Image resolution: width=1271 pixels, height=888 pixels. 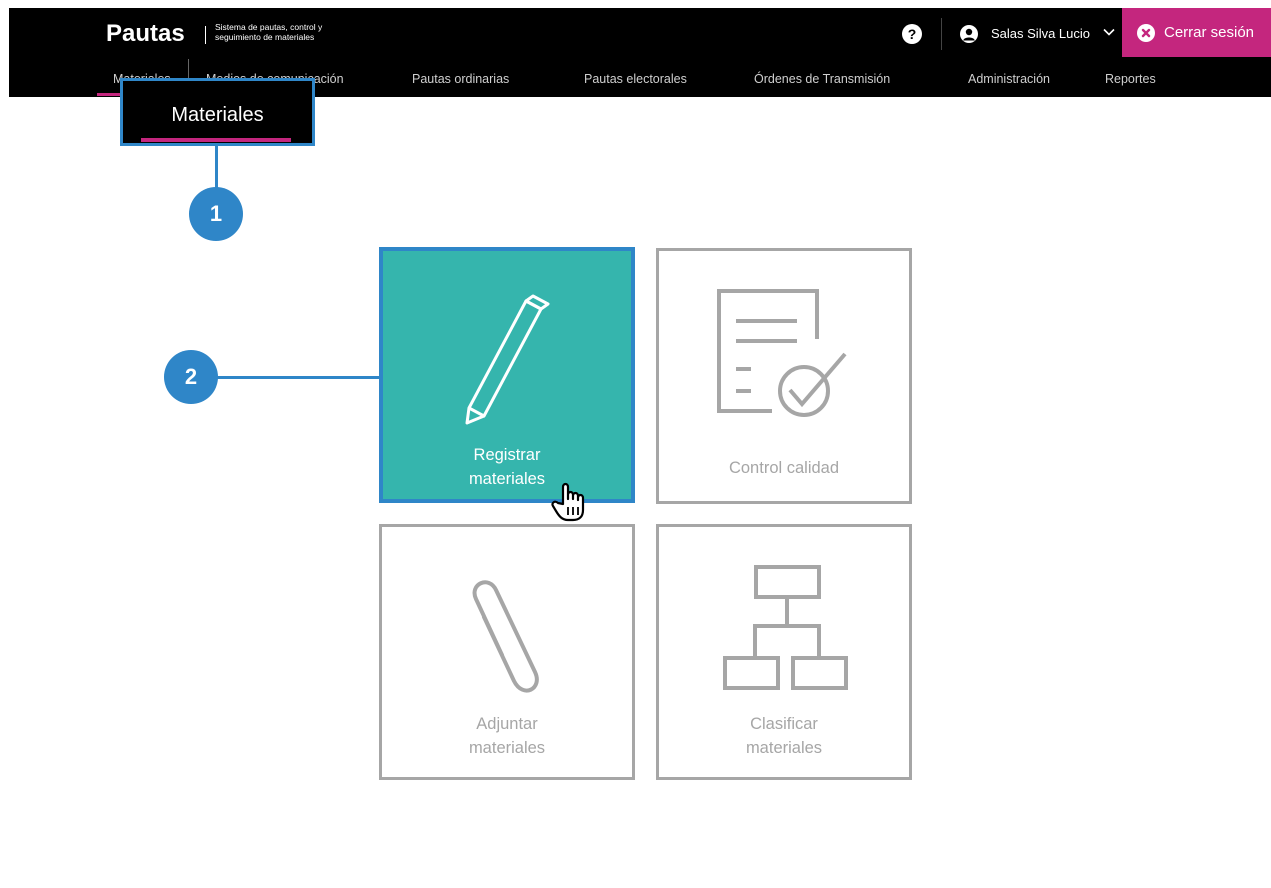 I want to click on logout-button: Cerrar sesión, so click(x=1196, y=32).